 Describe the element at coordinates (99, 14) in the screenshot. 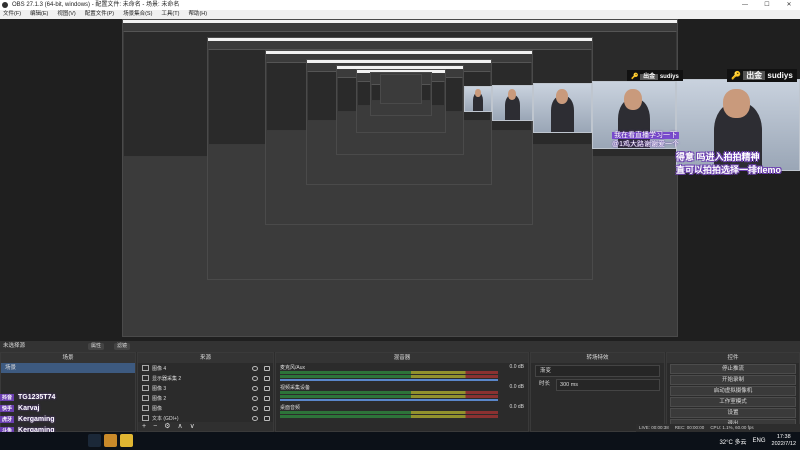

I see `menu-profile: 配置文件(P)` at that location.